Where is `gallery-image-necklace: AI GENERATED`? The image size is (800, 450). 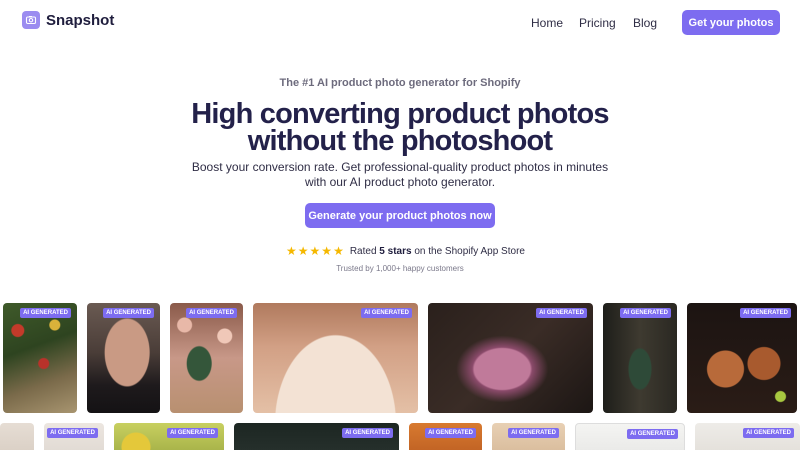 gallery-image-necklace: AI GENERATED is located at coordinates (335, 358).